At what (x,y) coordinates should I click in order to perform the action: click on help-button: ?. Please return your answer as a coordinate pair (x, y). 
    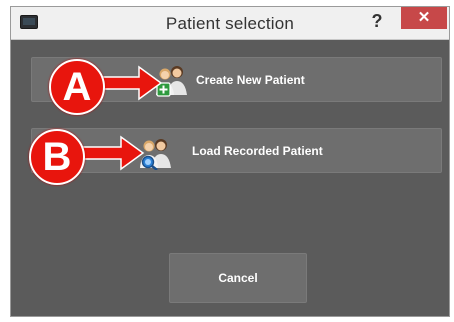
    Looking at the image, I should click on (377, 21).